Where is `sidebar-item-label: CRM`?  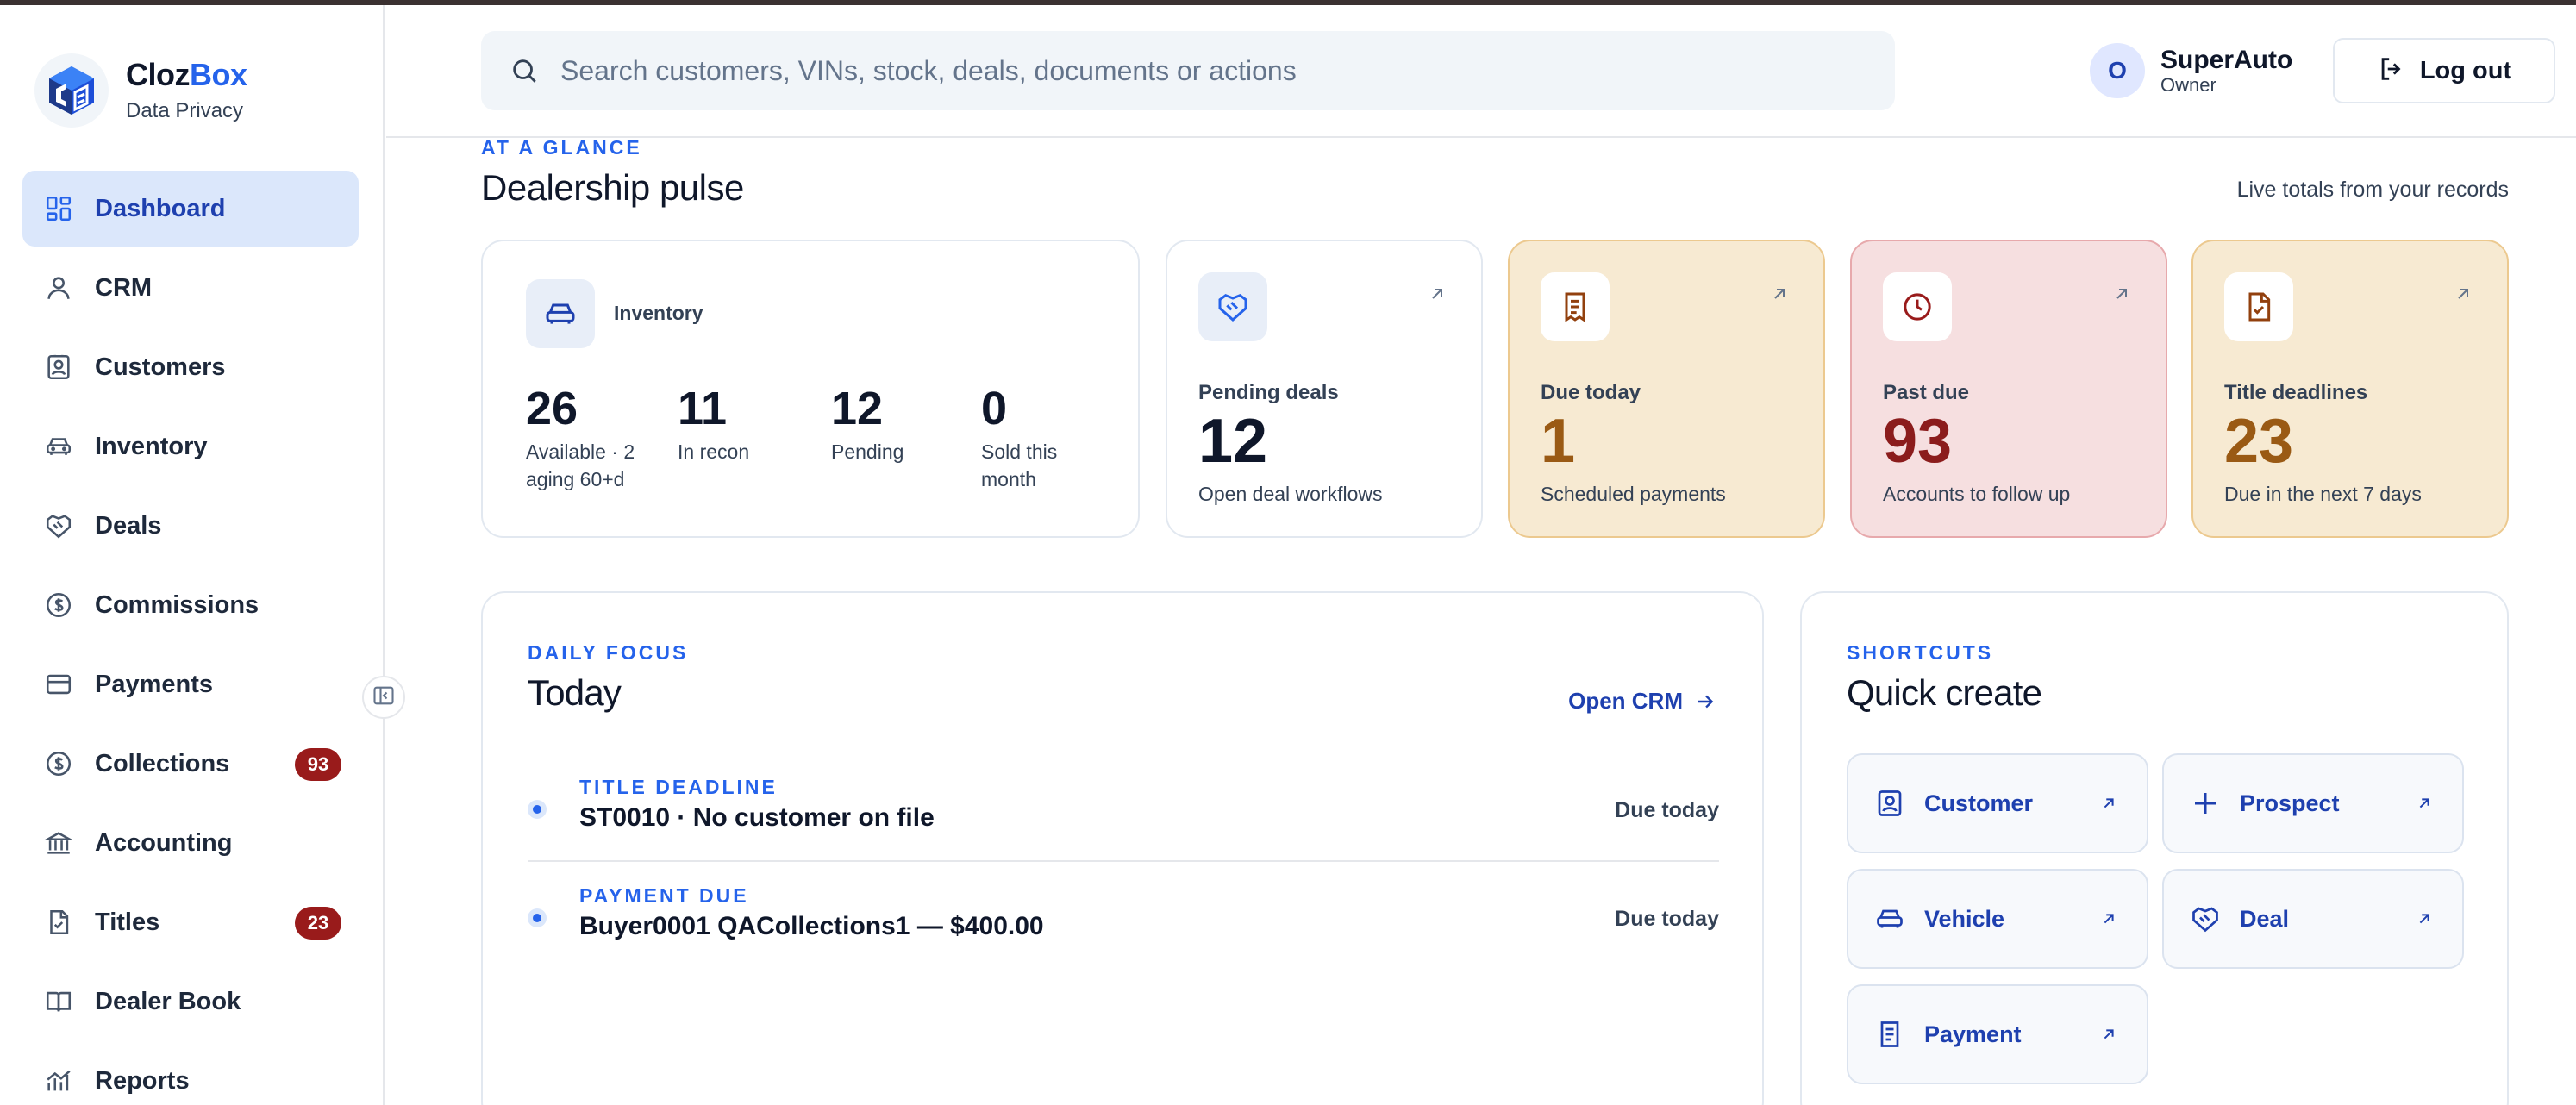 sidebar-item-label: CRM is located at coordinates (124, 287).